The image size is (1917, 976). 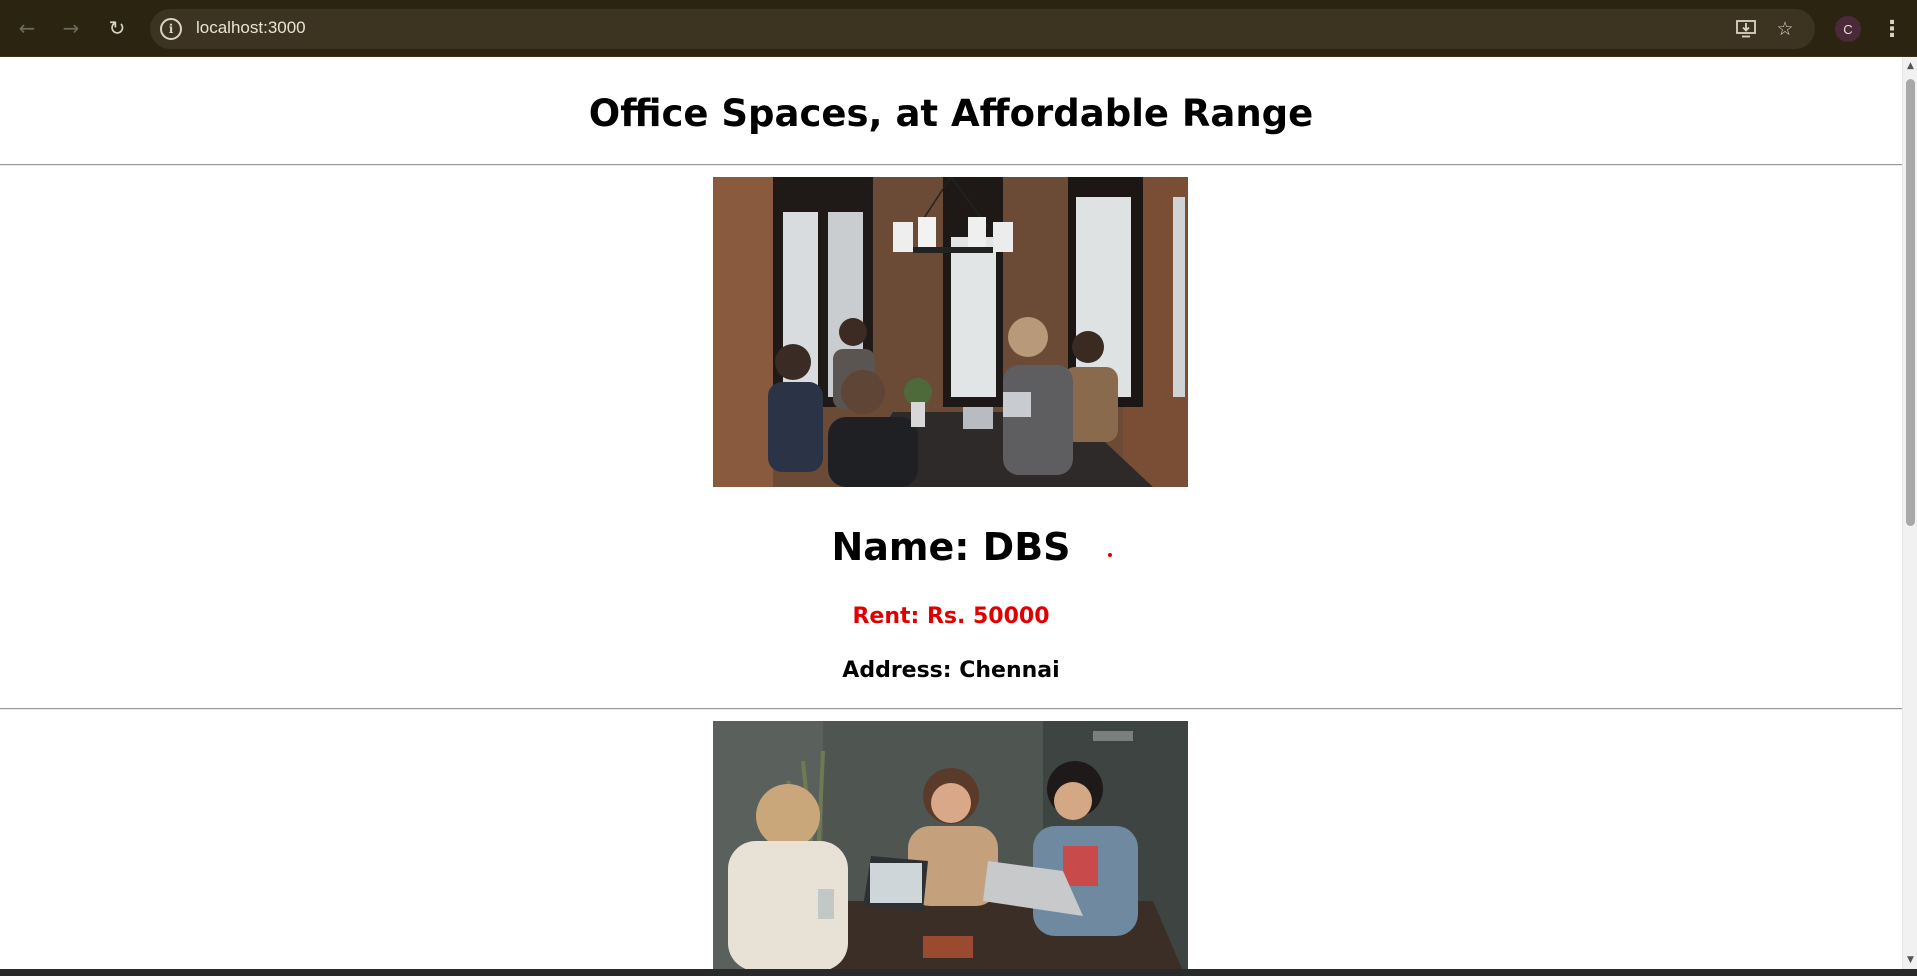 I want to click on office-address: Address: Chennai, so click(x=951, y=670).